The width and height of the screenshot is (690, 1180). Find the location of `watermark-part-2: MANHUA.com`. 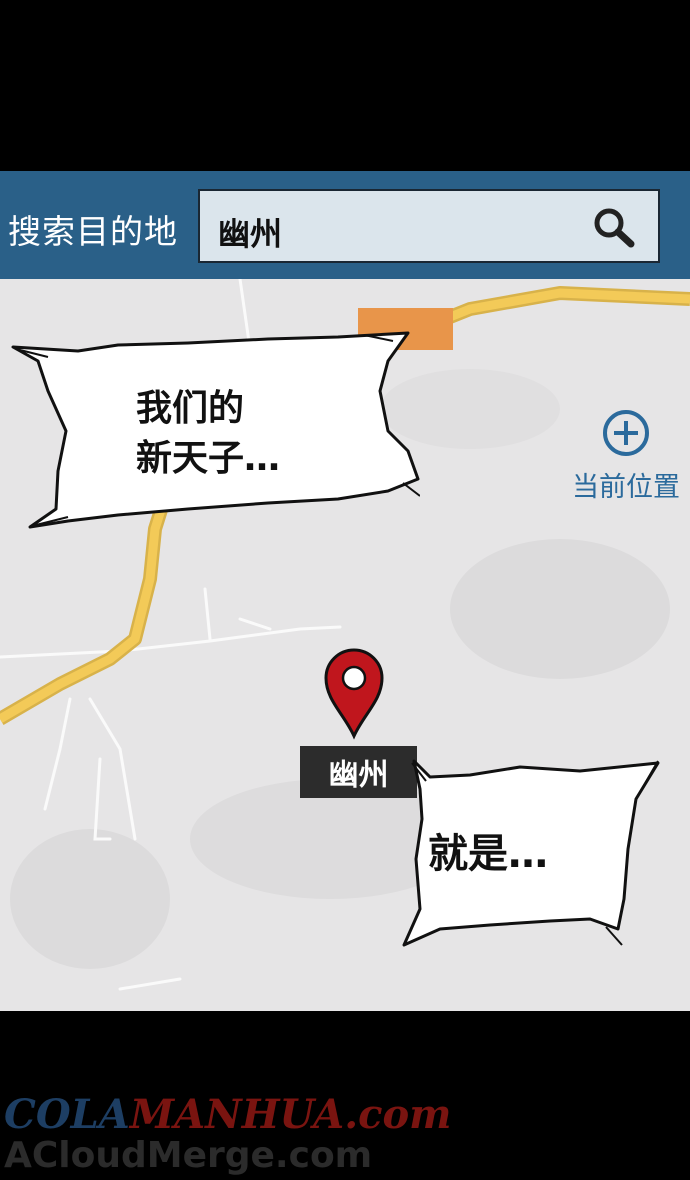

watermark-part-2: MANHUA.com is located at coordinates (290, 1114).